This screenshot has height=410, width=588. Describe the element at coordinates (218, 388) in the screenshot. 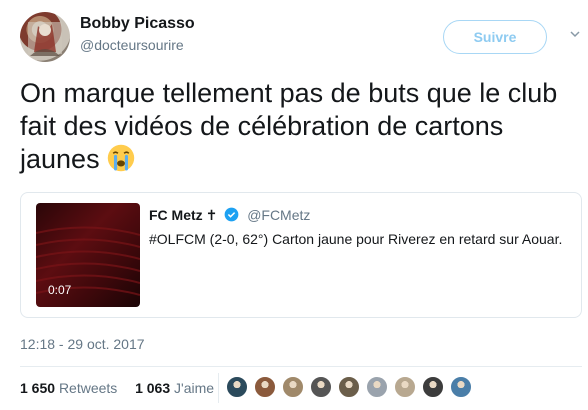

I see `stats-divider` at that location.